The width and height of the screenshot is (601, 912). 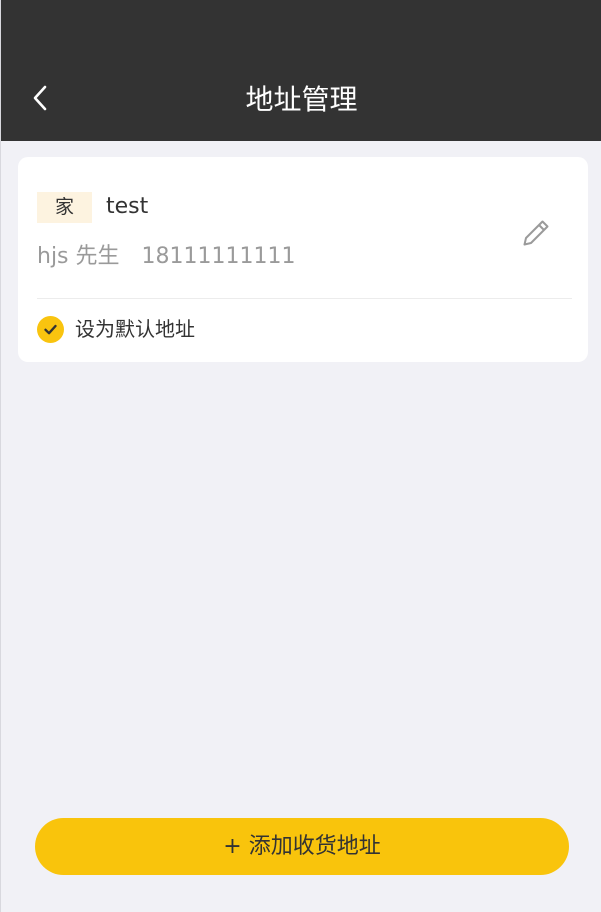 What do you see at coordinates (301, 99) in the screenshot?
I see `page-title: 地址管理` at bounding box center [301, 99].